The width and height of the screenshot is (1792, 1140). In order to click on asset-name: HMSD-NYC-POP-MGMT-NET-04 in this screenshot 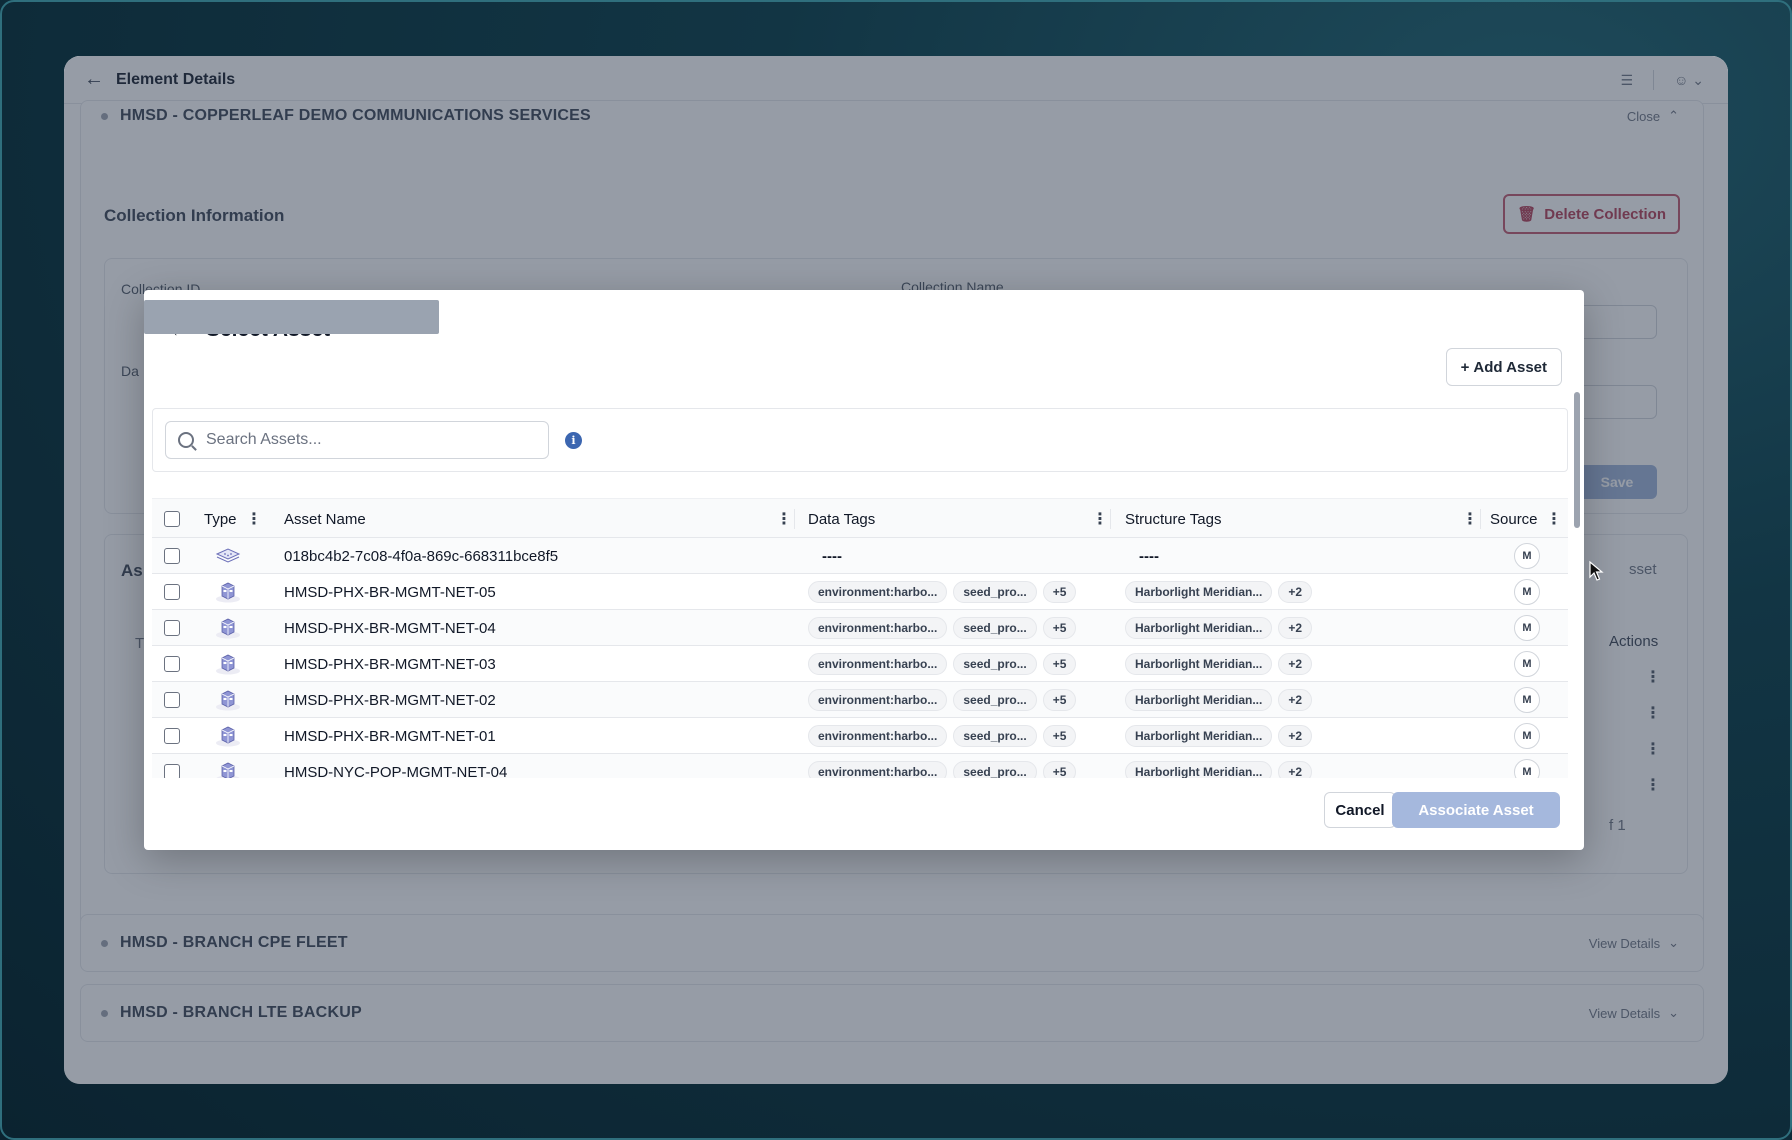, I will do `click(396, 771)`.